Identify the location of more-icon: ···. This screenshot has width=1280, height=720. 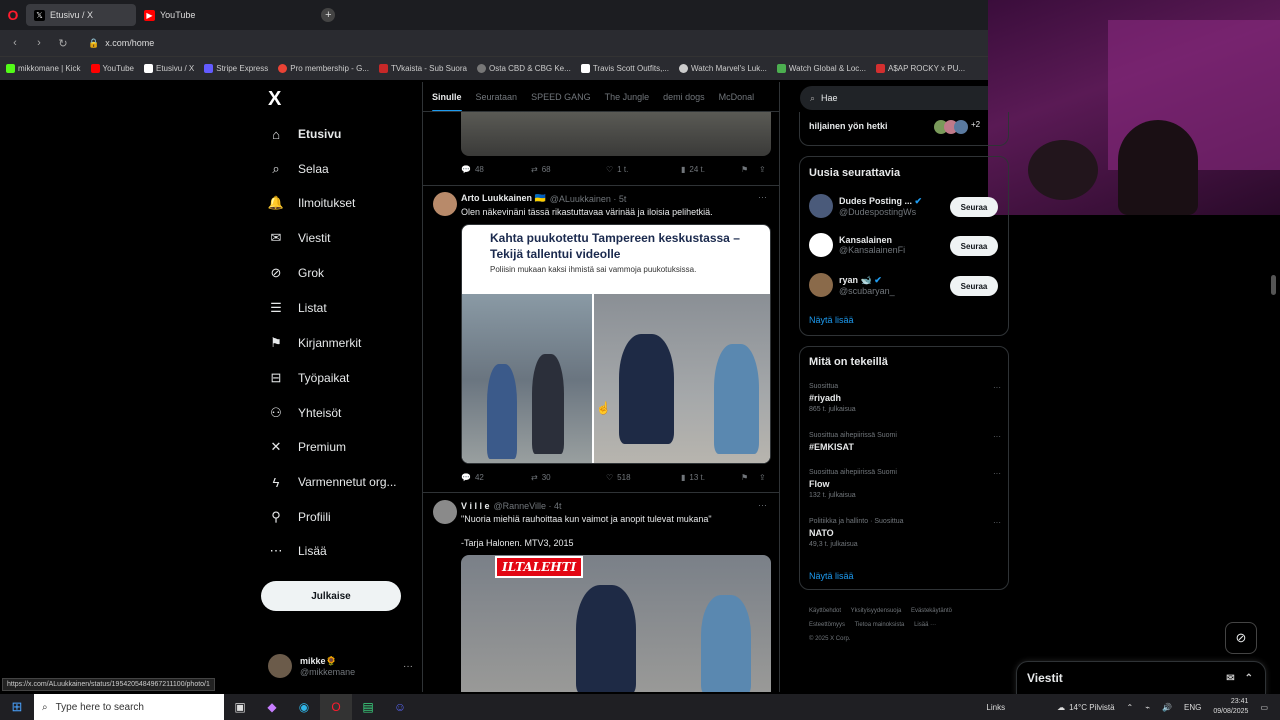
(408, 666).